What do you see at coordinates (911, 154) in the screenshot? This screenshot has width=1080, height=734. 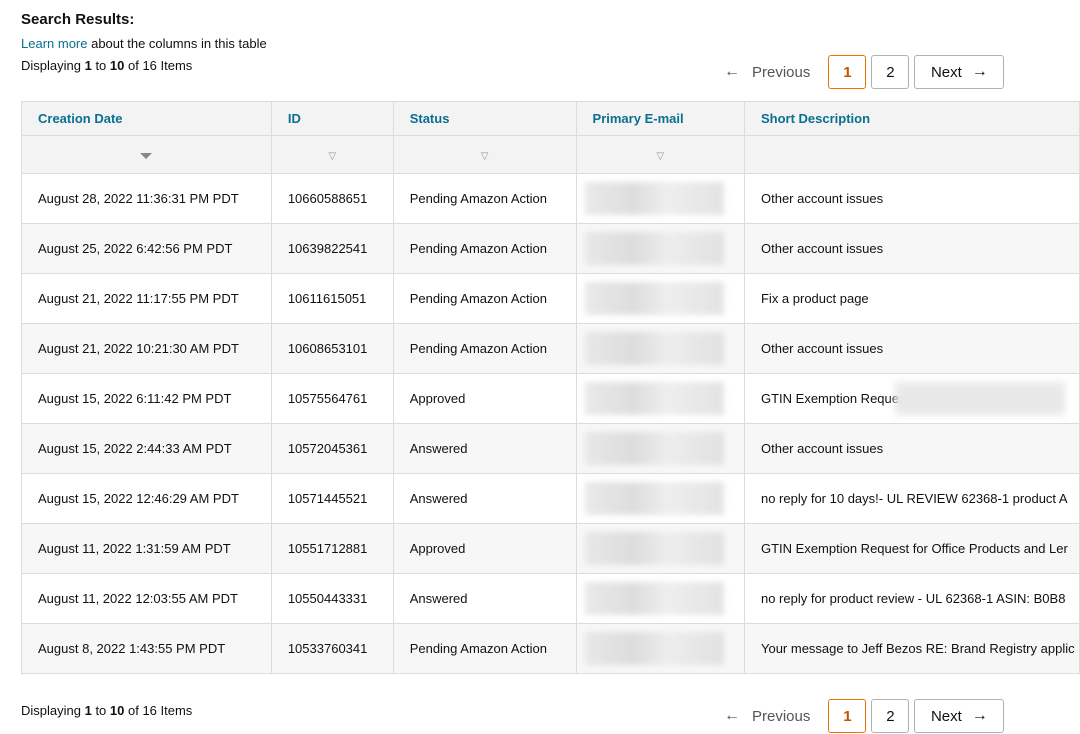 I see `sort-short-description` at bounding box center [911, 154].